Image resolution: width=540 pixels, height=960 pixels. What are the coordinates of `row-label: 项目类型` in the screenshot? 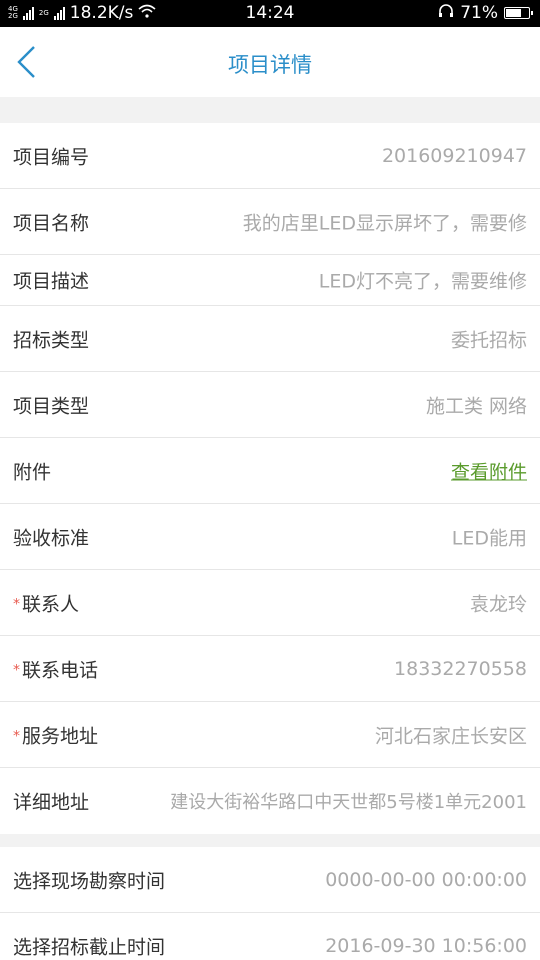 It's located at (51, 404).